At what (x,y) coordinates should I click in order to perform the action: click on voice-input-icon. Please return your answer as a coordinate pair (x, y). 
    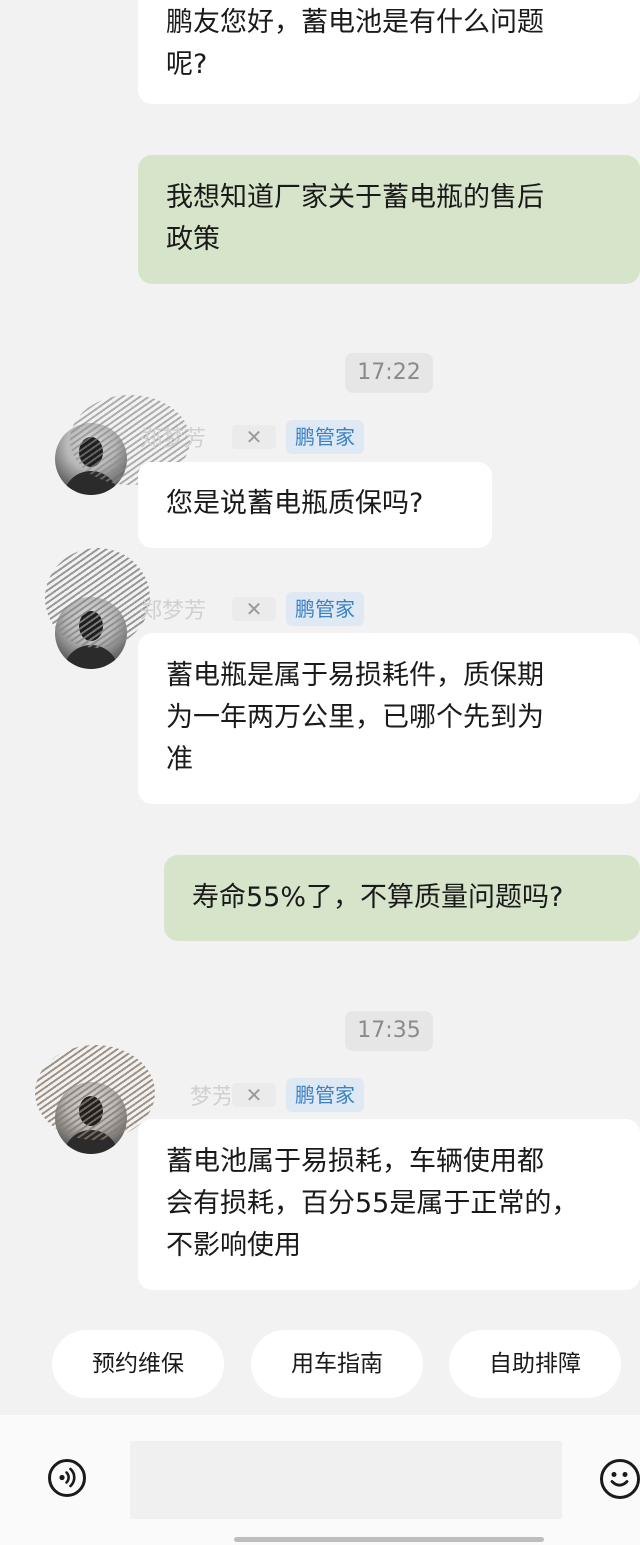
    Looking at the image, I should click on (67, 1478).